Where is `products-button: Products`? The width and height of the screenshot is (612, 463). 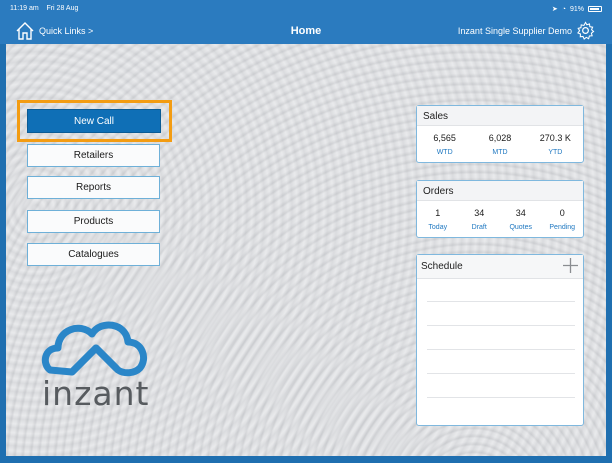
products-button: Products is located at coordinates (93, 221).